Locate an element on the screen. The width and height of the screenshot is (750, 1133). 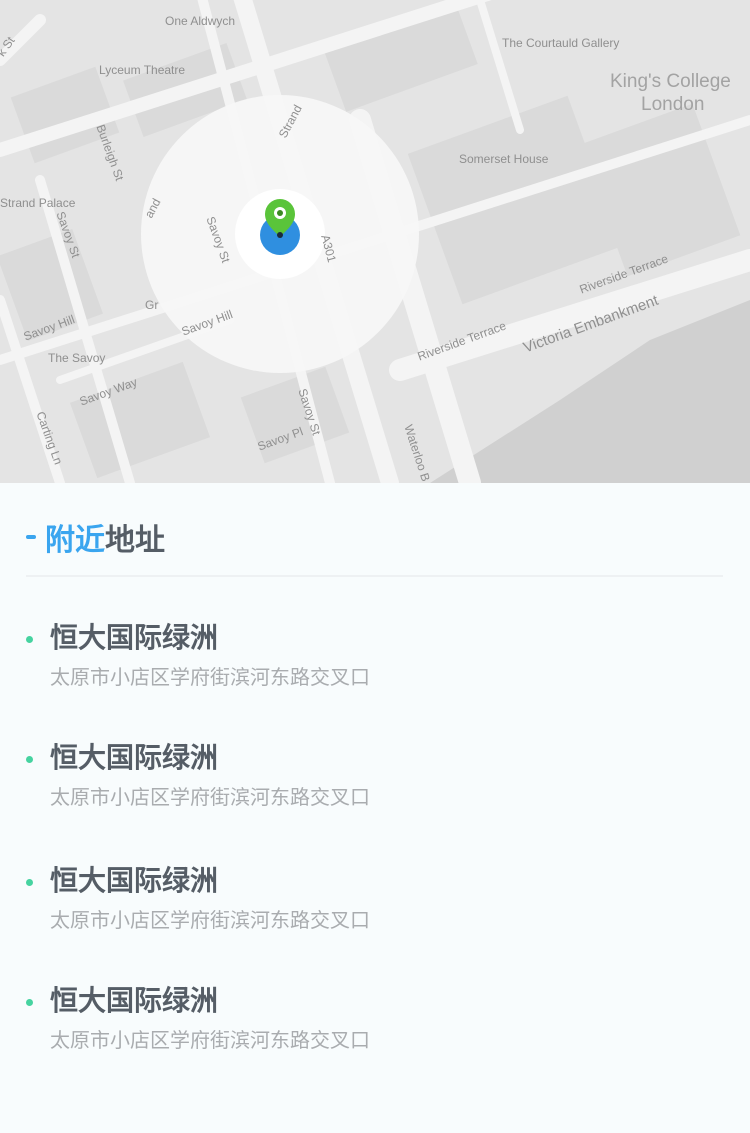
map-label: London is located at coordinates (673, 104).